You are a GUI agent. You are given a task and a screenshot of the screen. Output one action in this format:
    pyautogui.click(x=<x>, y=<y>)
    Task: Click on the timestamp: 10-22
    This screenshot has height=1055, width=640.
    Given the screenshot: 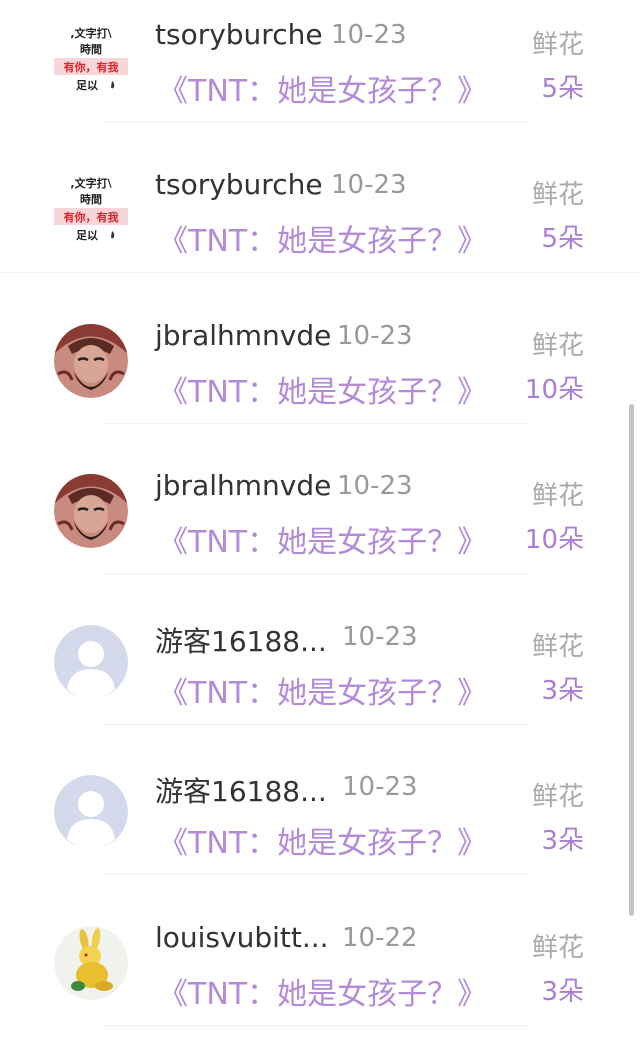 What is the action you would take?
    pyautogui.click(x=380, y=938)
    